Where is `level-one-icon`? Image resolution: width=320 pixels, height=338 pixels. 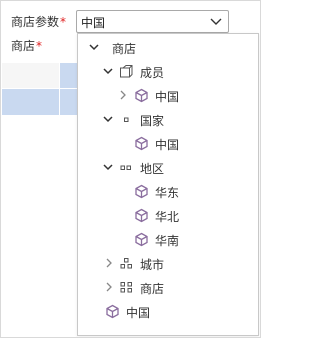
level-one-icon is located at coordinates (126, 119).